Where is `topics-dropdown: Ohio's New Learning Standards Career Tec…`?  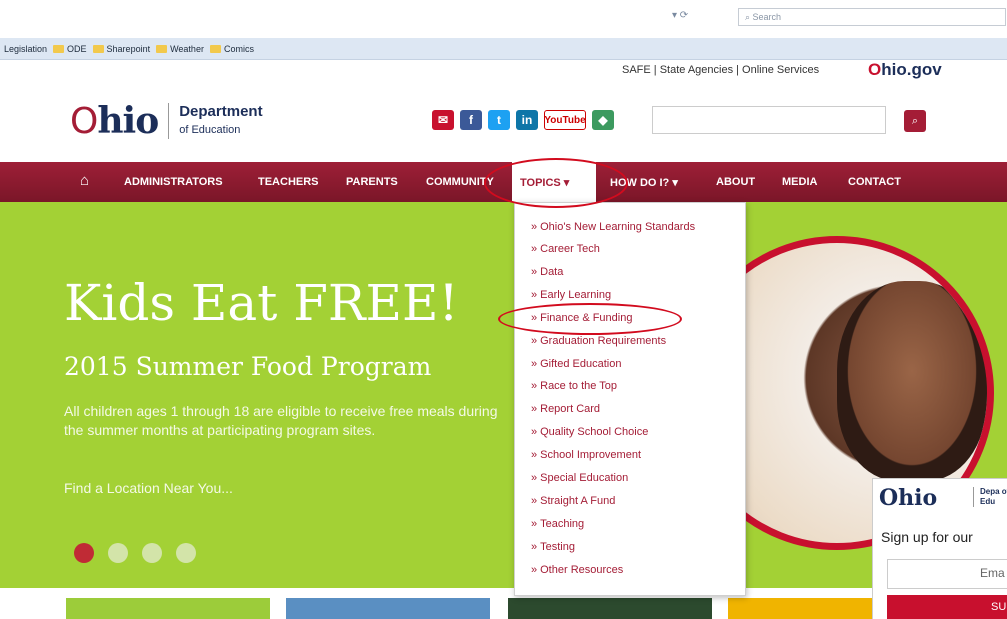 topics-dropdown: Ohio's New Learning Standards Career Tec… is located at coordinates (630, 399).